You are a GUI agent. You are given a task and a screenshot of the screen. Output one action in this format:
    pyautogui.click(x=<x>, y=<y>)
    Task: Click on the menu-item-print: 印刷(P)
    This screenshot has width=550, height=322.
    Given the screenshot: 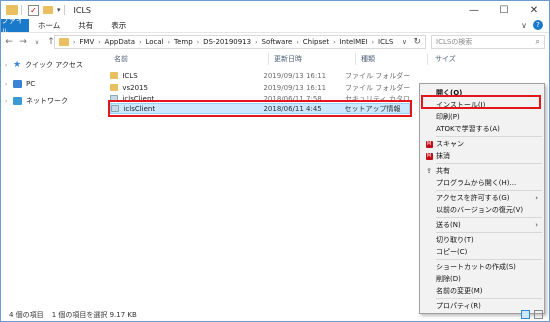 What is the action you would take?
    pyautogui.click(x=482, y=117)
    